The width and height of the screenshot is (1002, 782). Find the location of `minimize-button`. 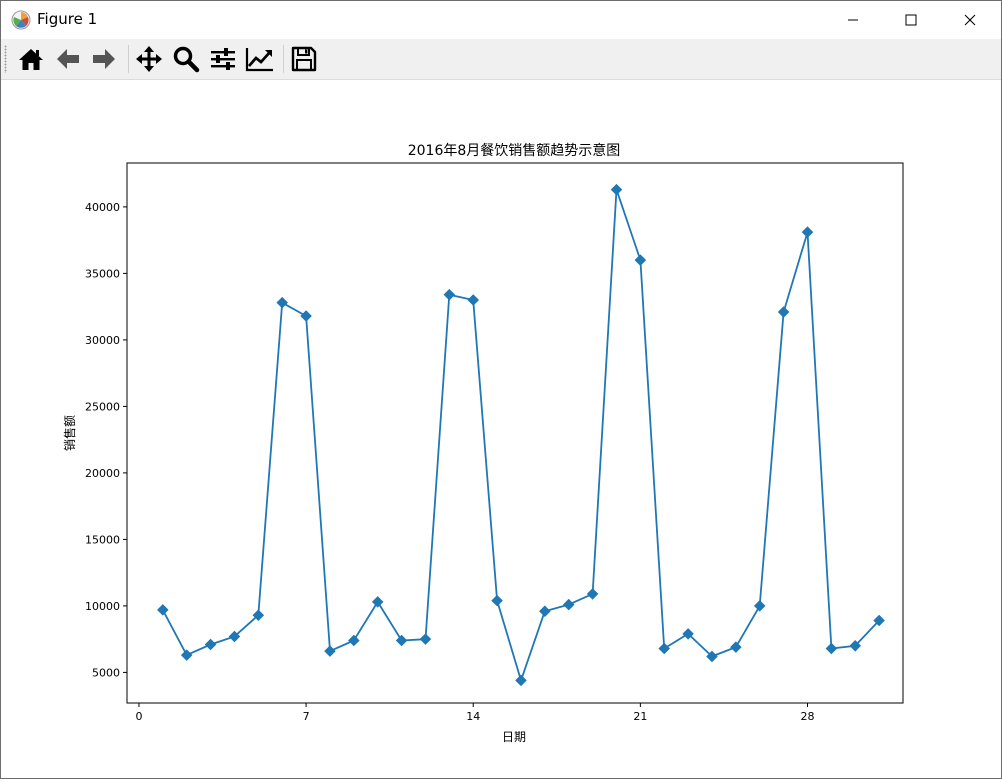

minimize-button is located at coordinates (853, 20).